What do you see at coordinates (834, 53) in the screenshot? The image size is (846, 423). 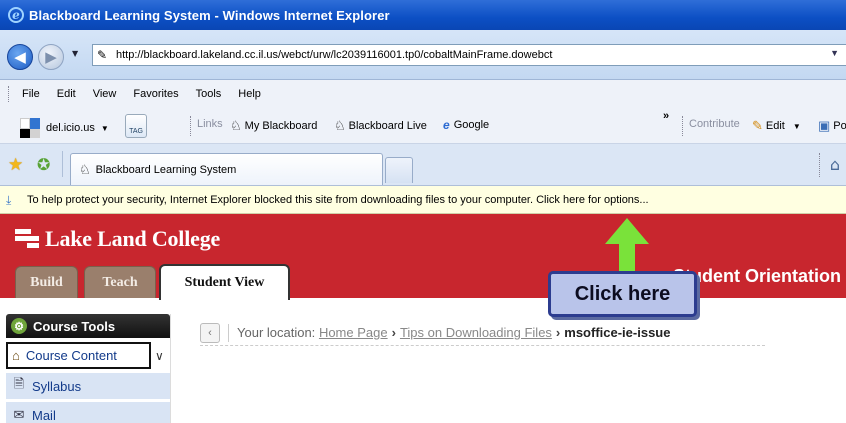 I see `address-dropdown-icon: ▼` at bounding box center [834, 53].